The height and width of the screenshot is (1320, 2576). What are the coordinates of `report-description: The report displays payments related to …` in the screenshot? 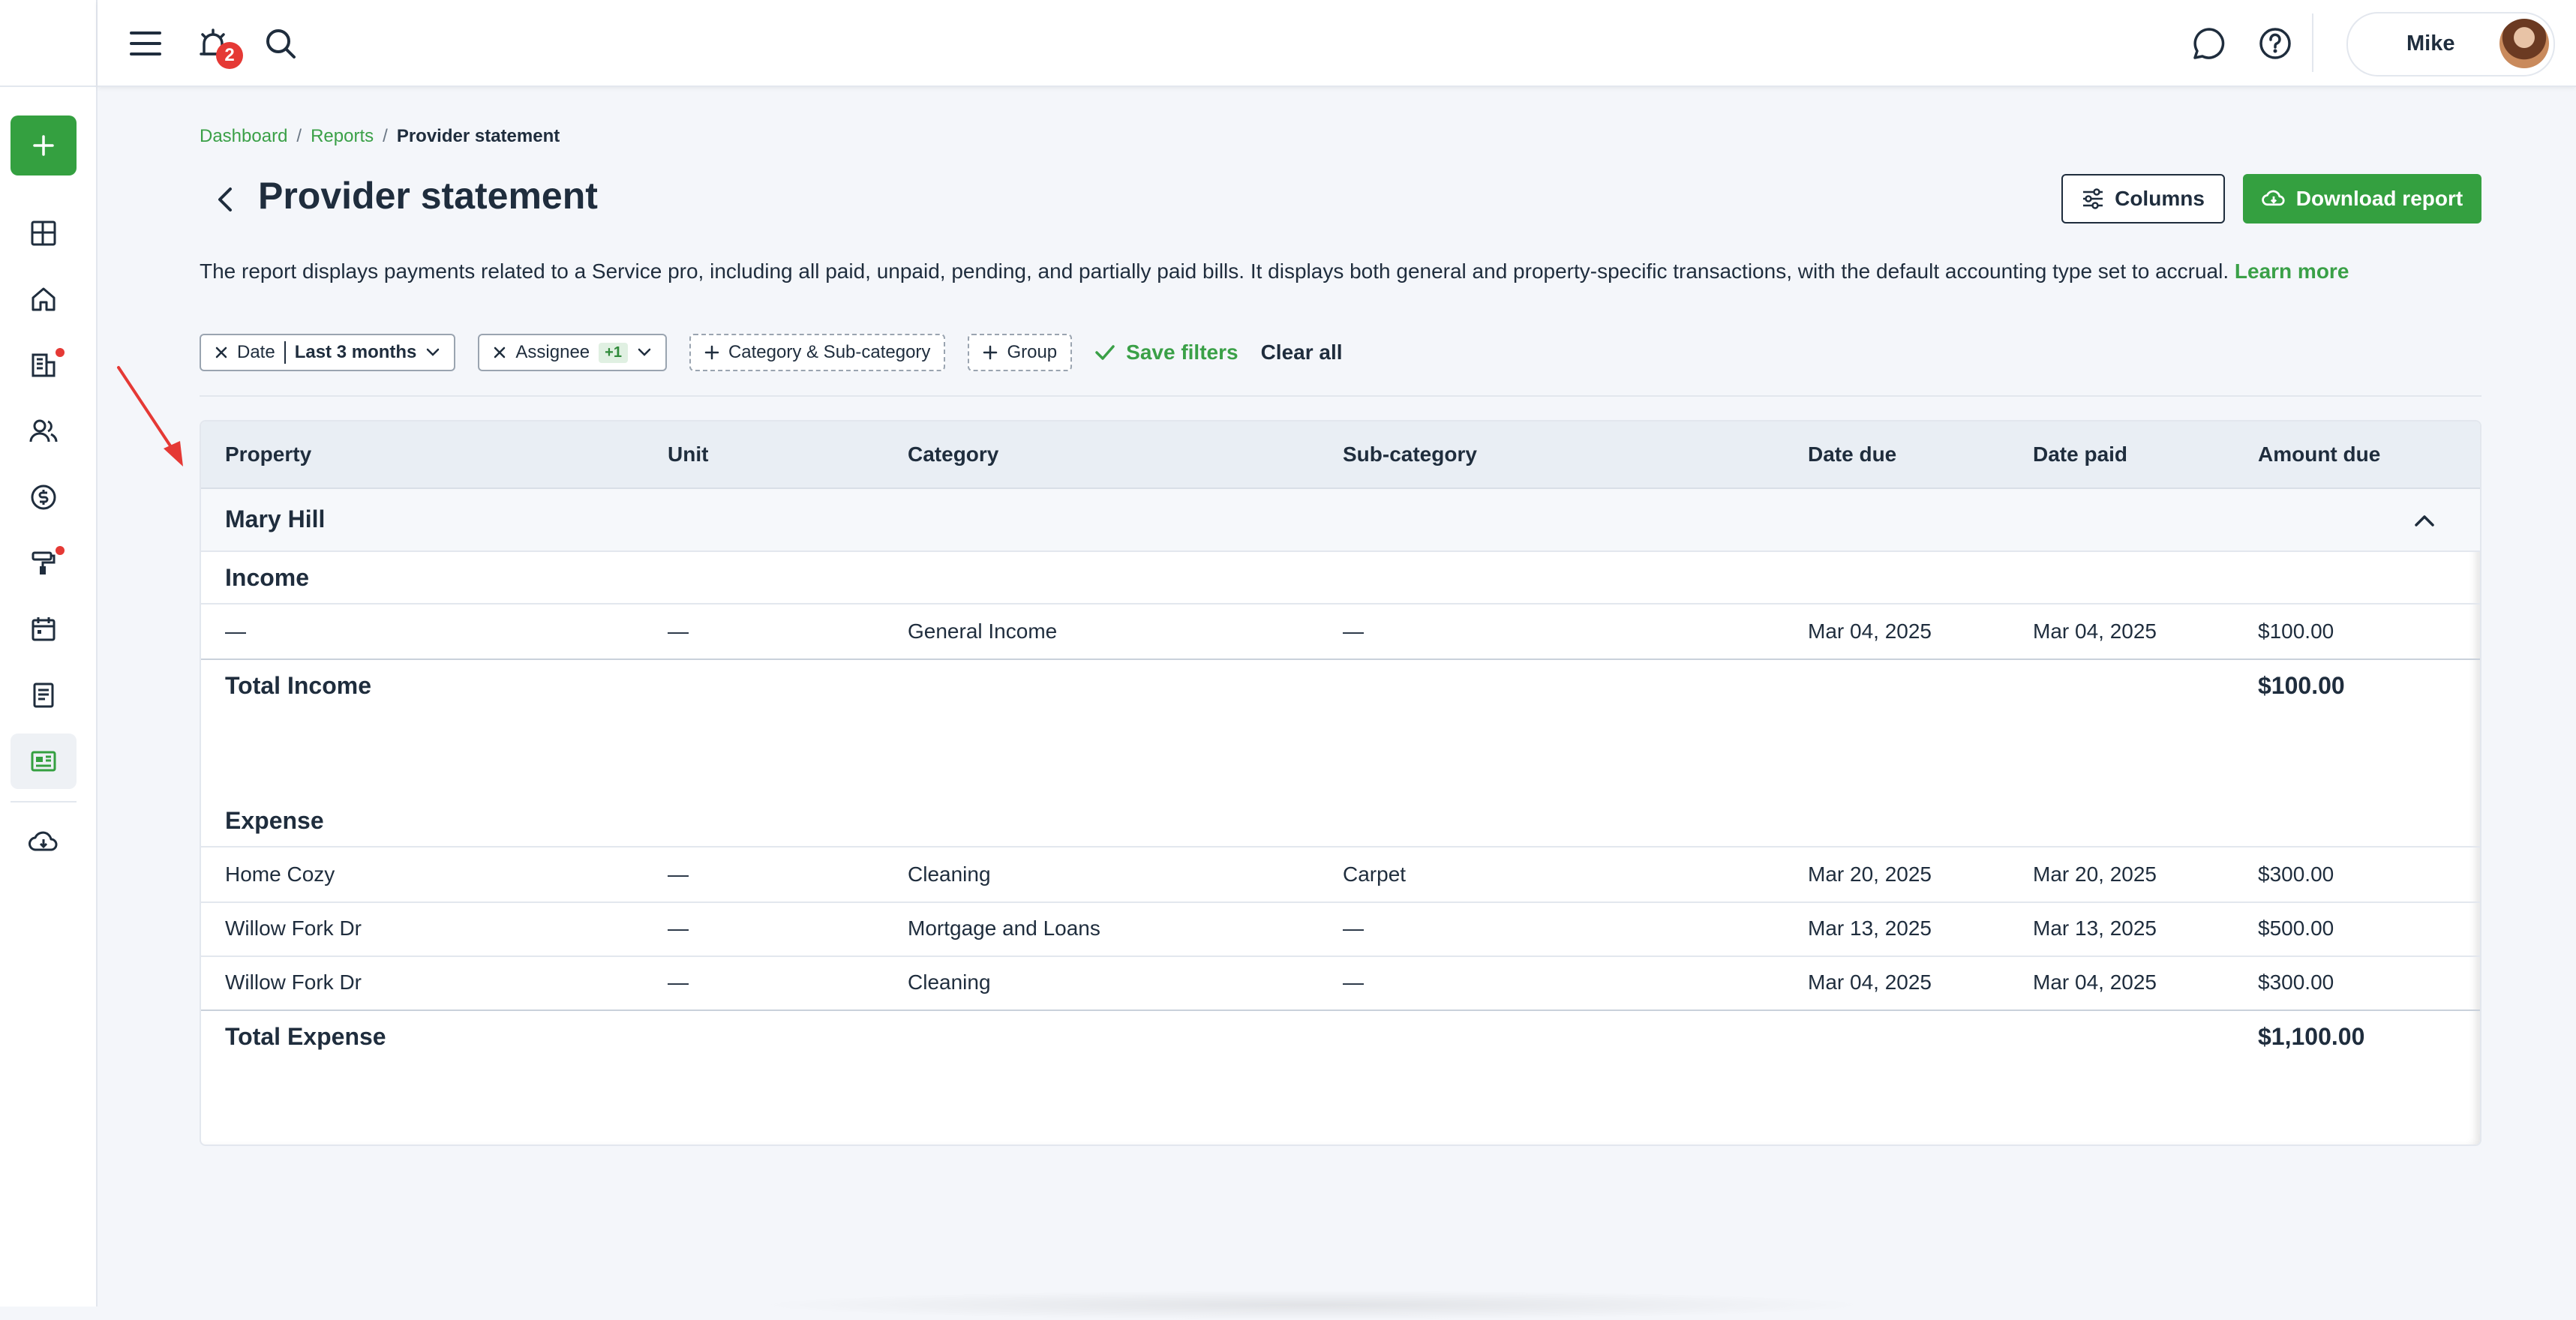 It's located at (1274, 272).